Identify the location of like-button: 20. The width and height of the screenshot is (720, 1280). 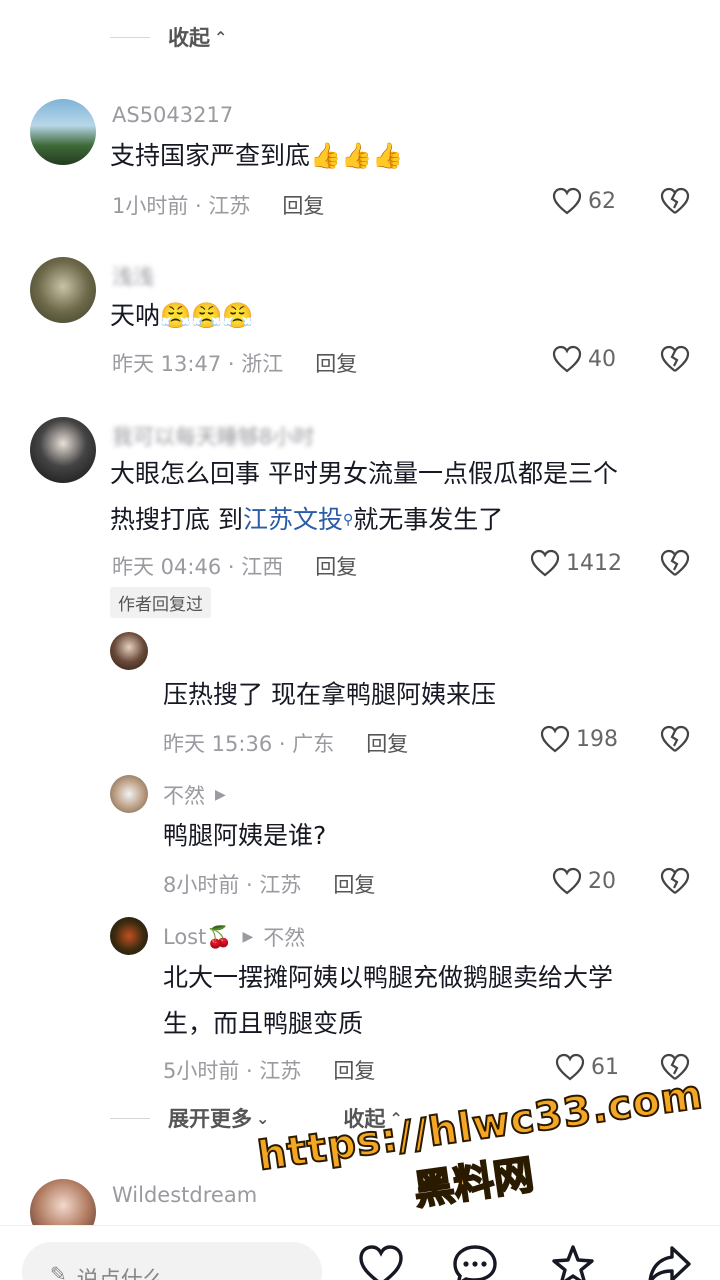
(584, 881).